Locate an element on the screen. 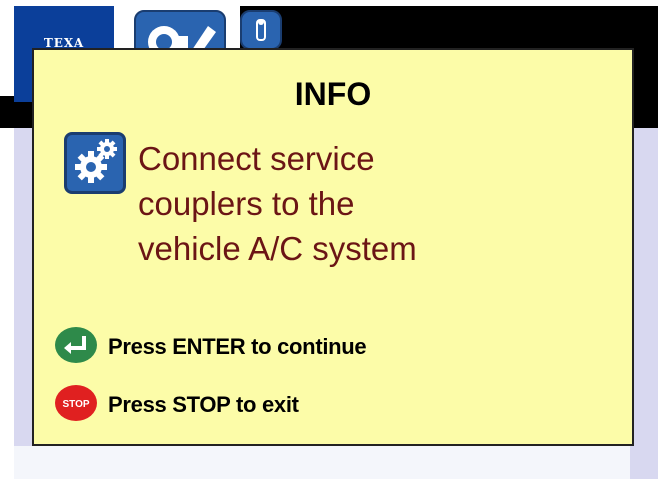 This screenshot has height=479, width=658. stop-instruction: STOP Press STOP to exit is located at coordinates (254, 404).